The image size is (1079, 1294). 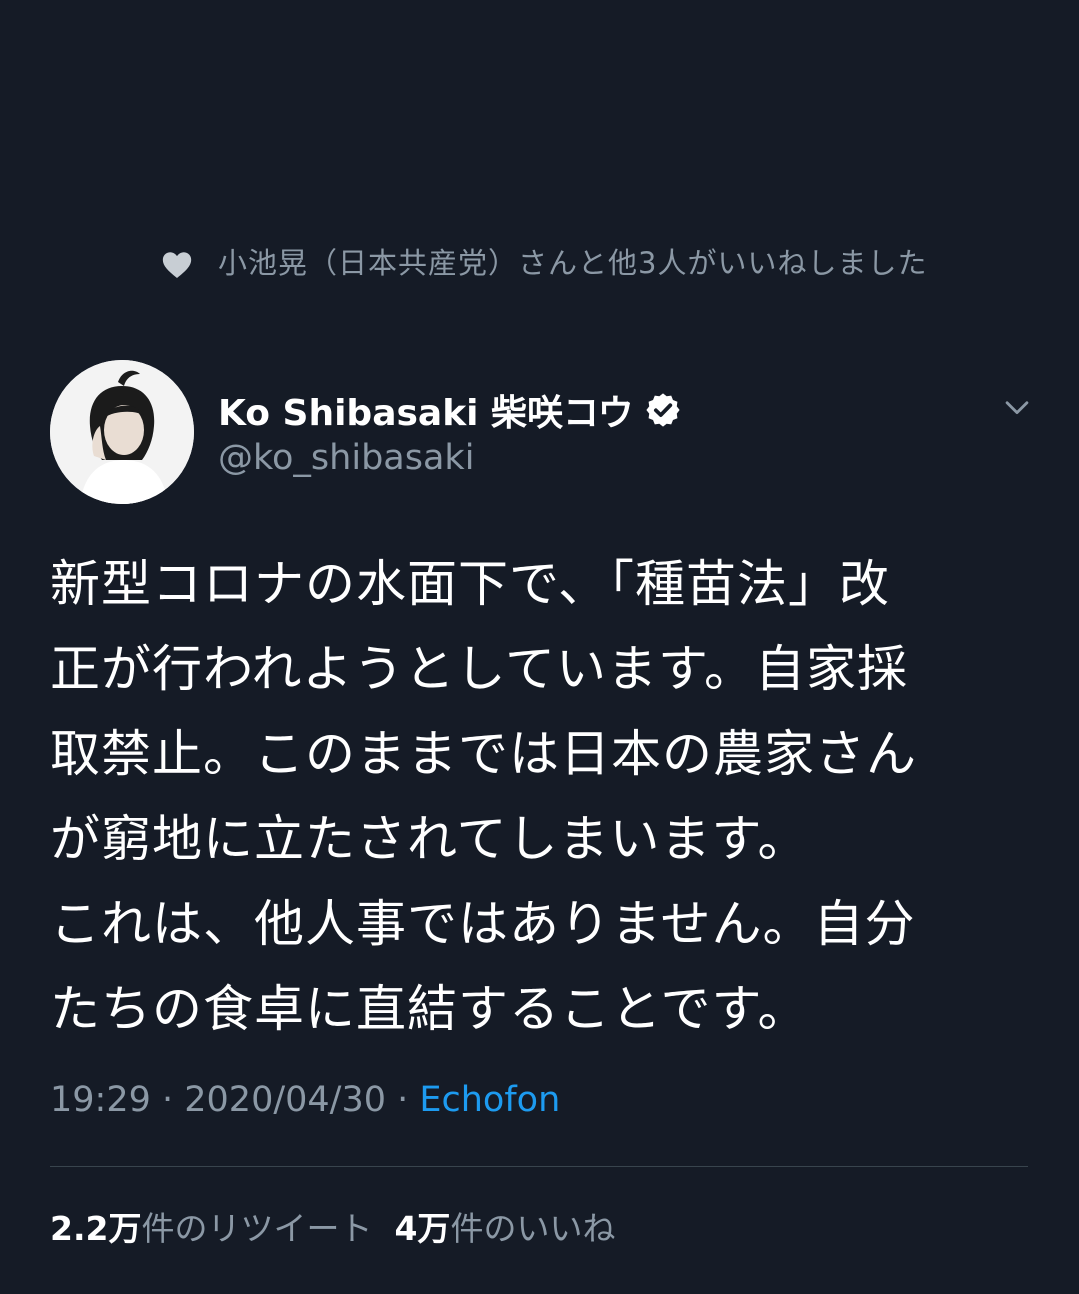 I want to click on retweets-stat: 2.2万件のリツイート, so click(x=211, y=1228).